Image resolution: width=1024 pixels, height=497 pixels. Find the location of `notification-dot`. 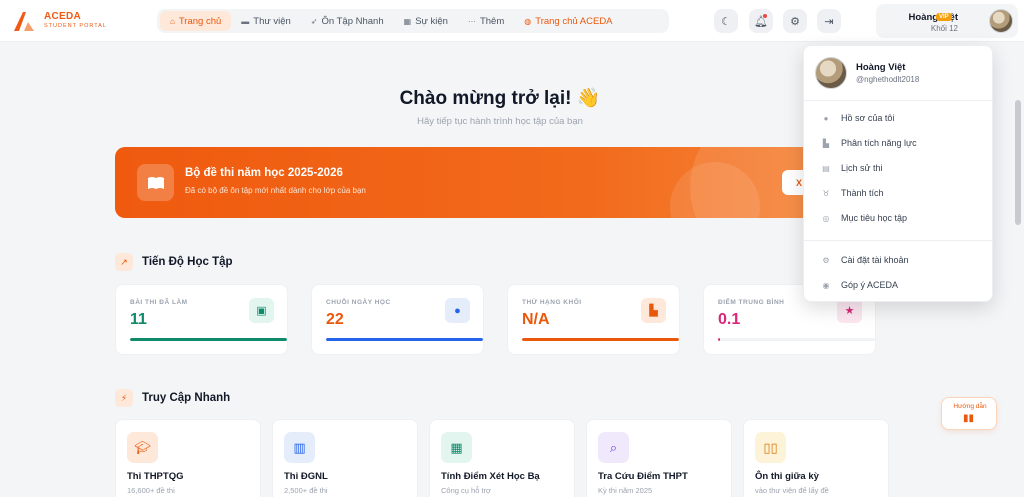

notification-dot is located at coordinates (765, 16).